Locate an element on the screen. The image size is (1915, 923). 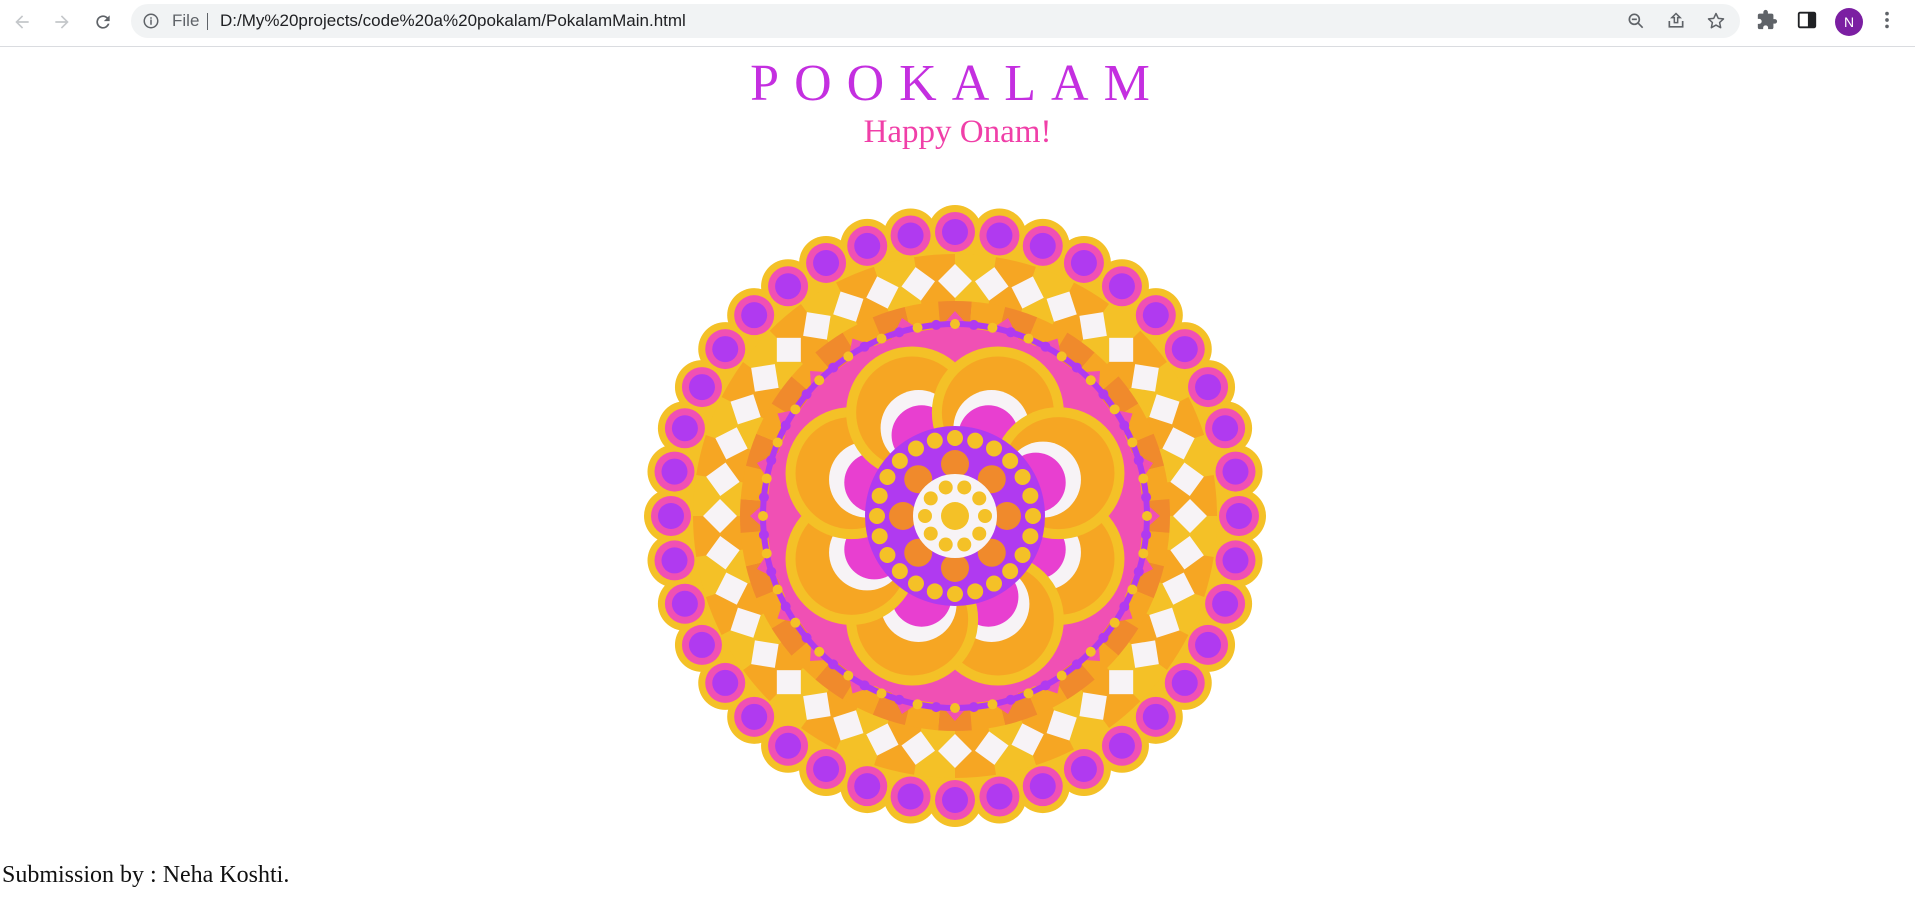
more-vert-icon is located at coordinates (1887, 20).